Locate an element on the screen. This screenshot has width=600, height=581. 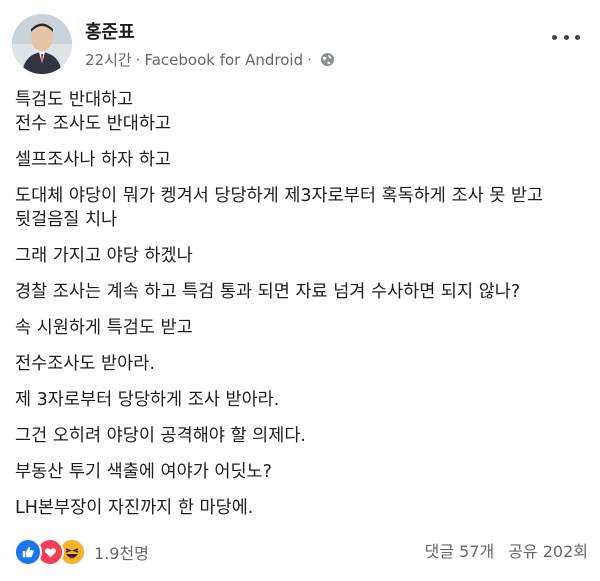
post-line: 특검도 반대하고 is located at coordinates (74, 100).